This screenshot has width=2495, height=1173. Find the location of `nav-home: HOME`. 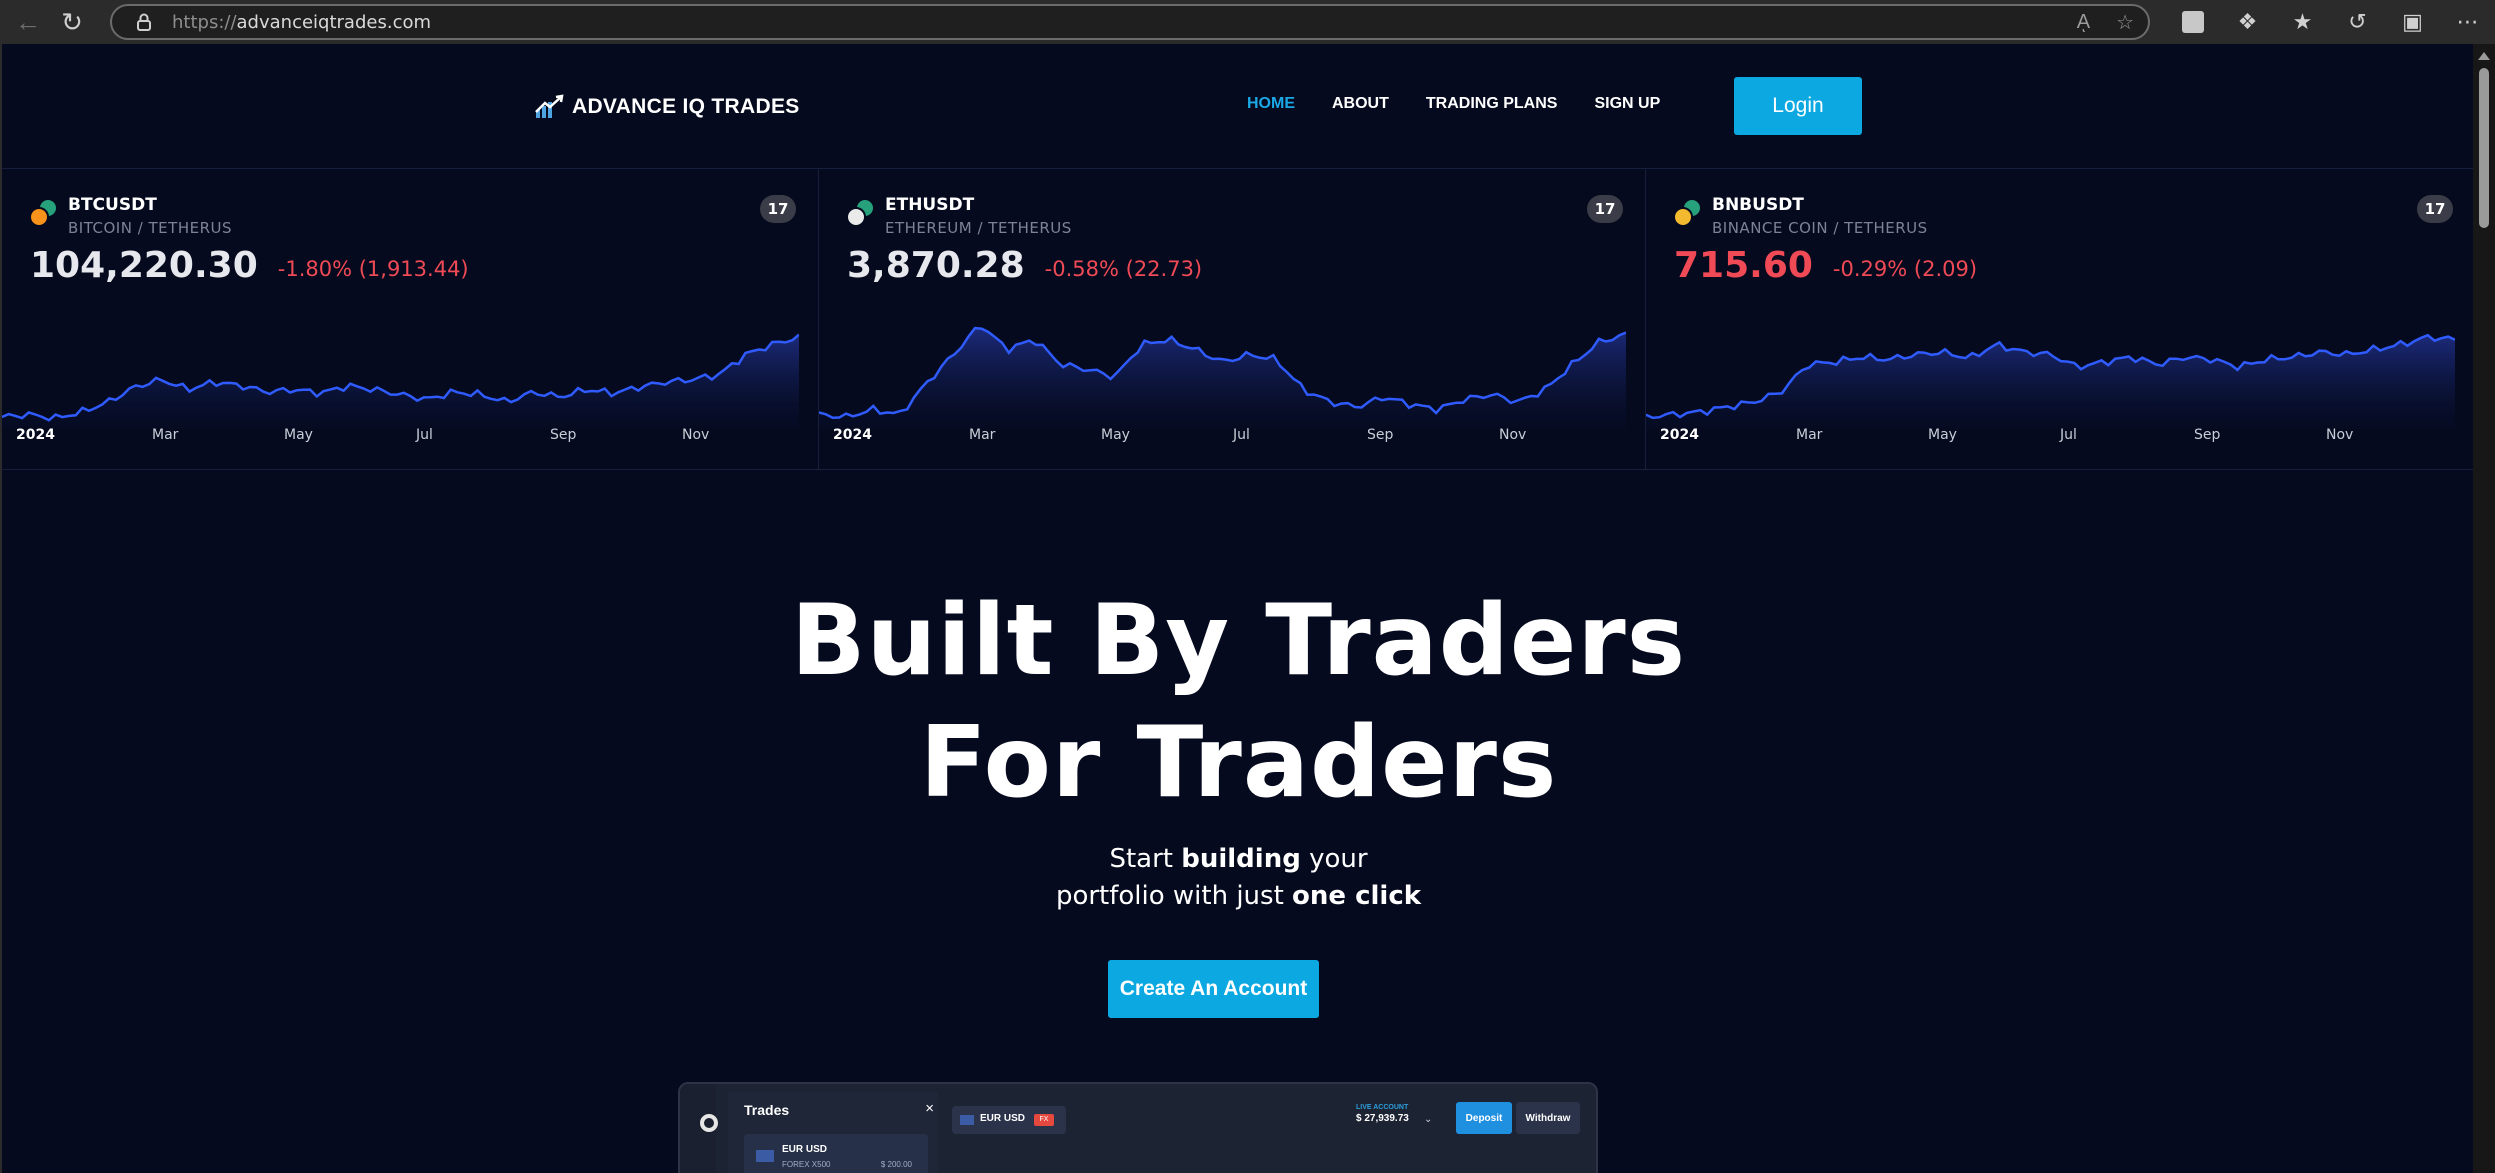

nav-home: HOME is located at coordinates (1271, 104).